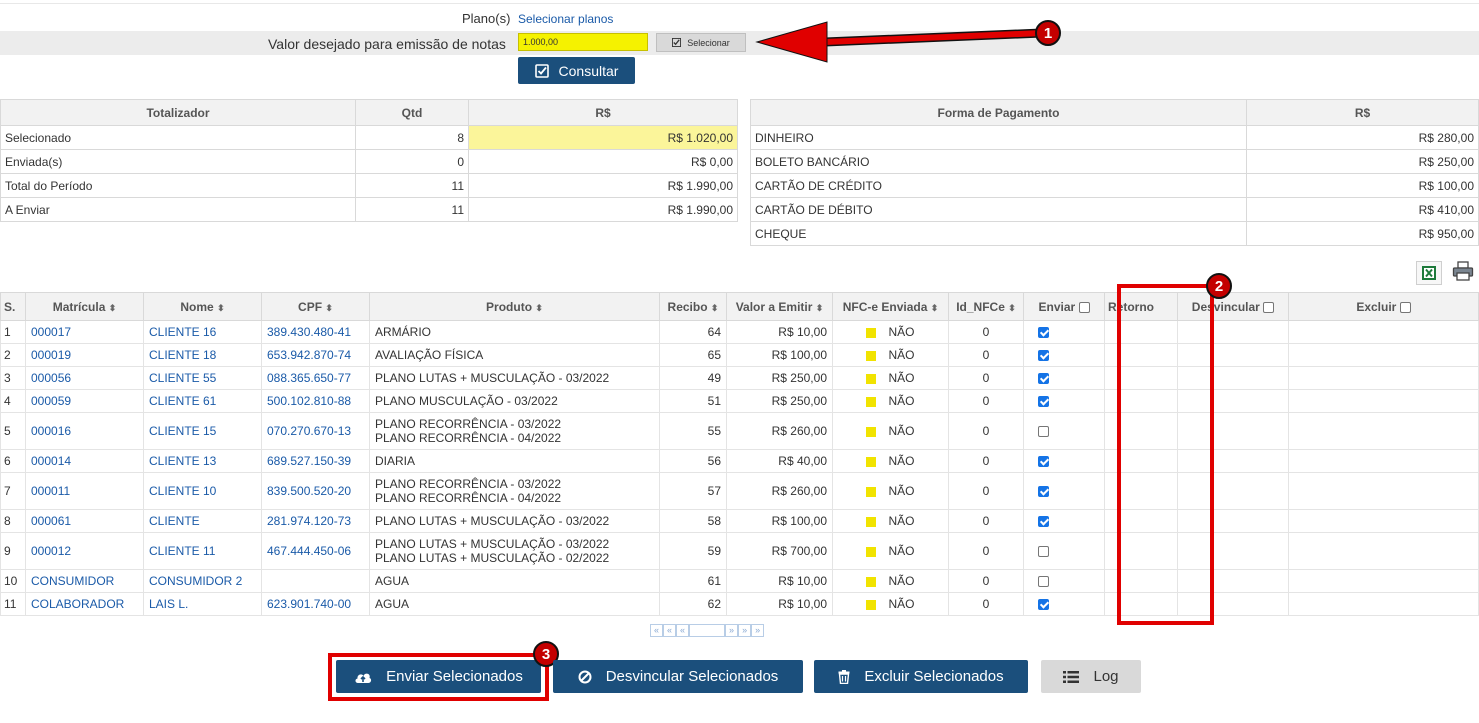 The image size is (1479, 723). Describe the element at coordinates (315, 306) in the screenshot. I see `col-cpf: CPF ⬍` at that location.